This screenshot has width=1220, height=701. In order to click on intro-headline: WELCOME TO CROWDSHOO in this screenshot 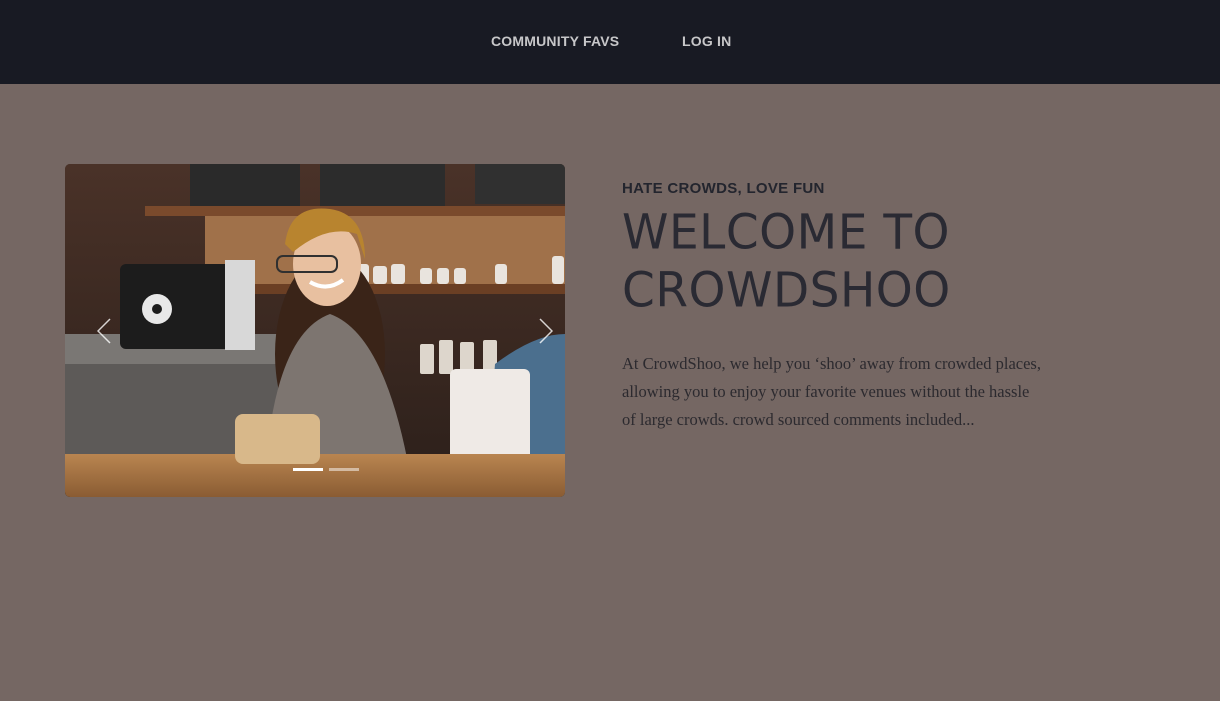, I will do `click(837, 262)`.